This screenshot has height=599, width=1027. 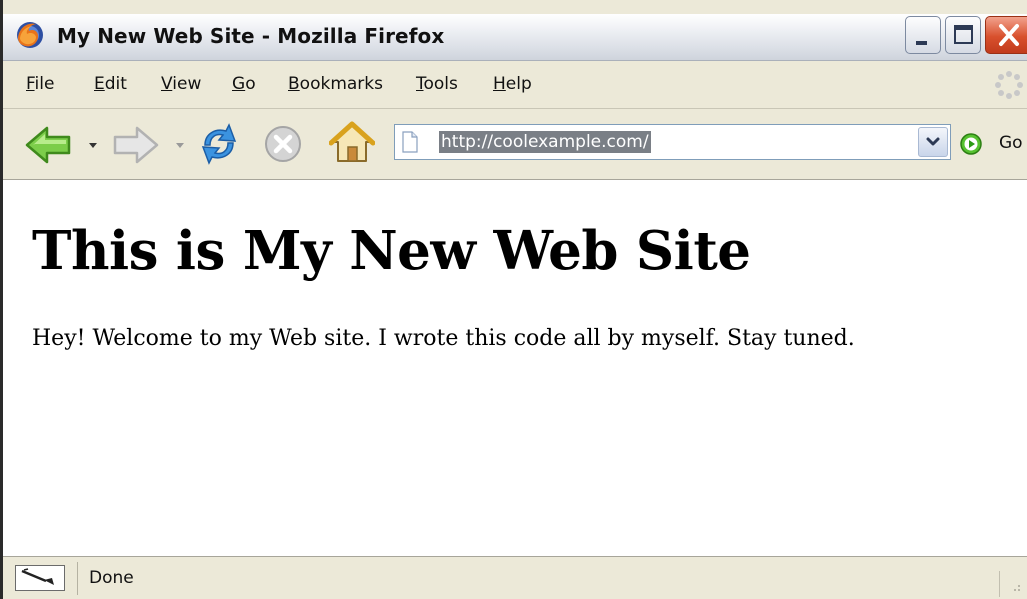 What do you see at coordinates (251, 36) in the screenshot?
I see `window-title: My New Web Site - Mozilla Firefox` at bounding box center [251, 36].